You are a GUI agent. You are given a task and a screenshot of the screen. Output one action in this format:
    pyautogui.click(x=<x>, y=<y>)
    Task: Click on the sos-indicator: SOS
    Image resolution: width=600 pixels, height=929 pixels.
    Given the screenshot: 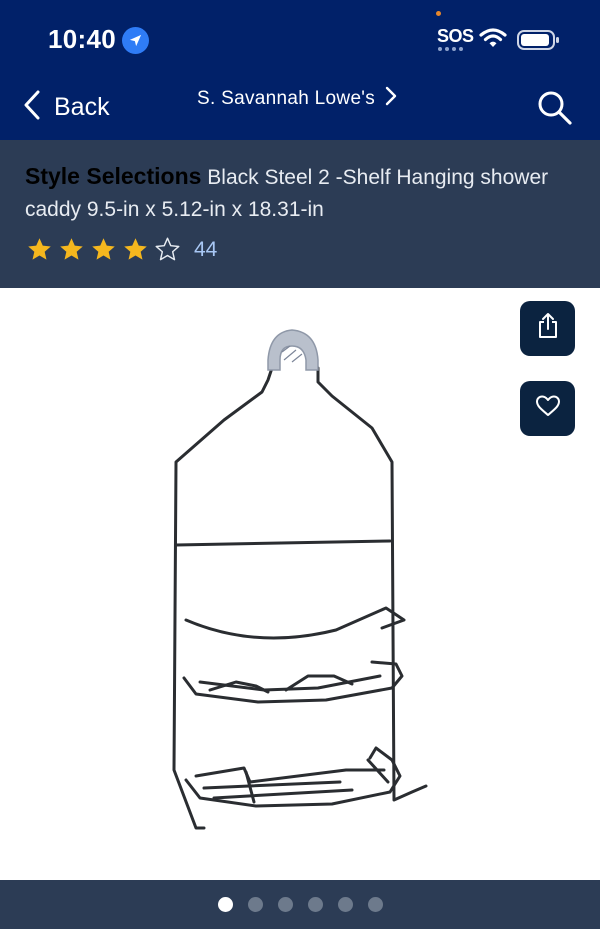 What is the action you would take?
    pyautogui.click(x=455, y=36)
    